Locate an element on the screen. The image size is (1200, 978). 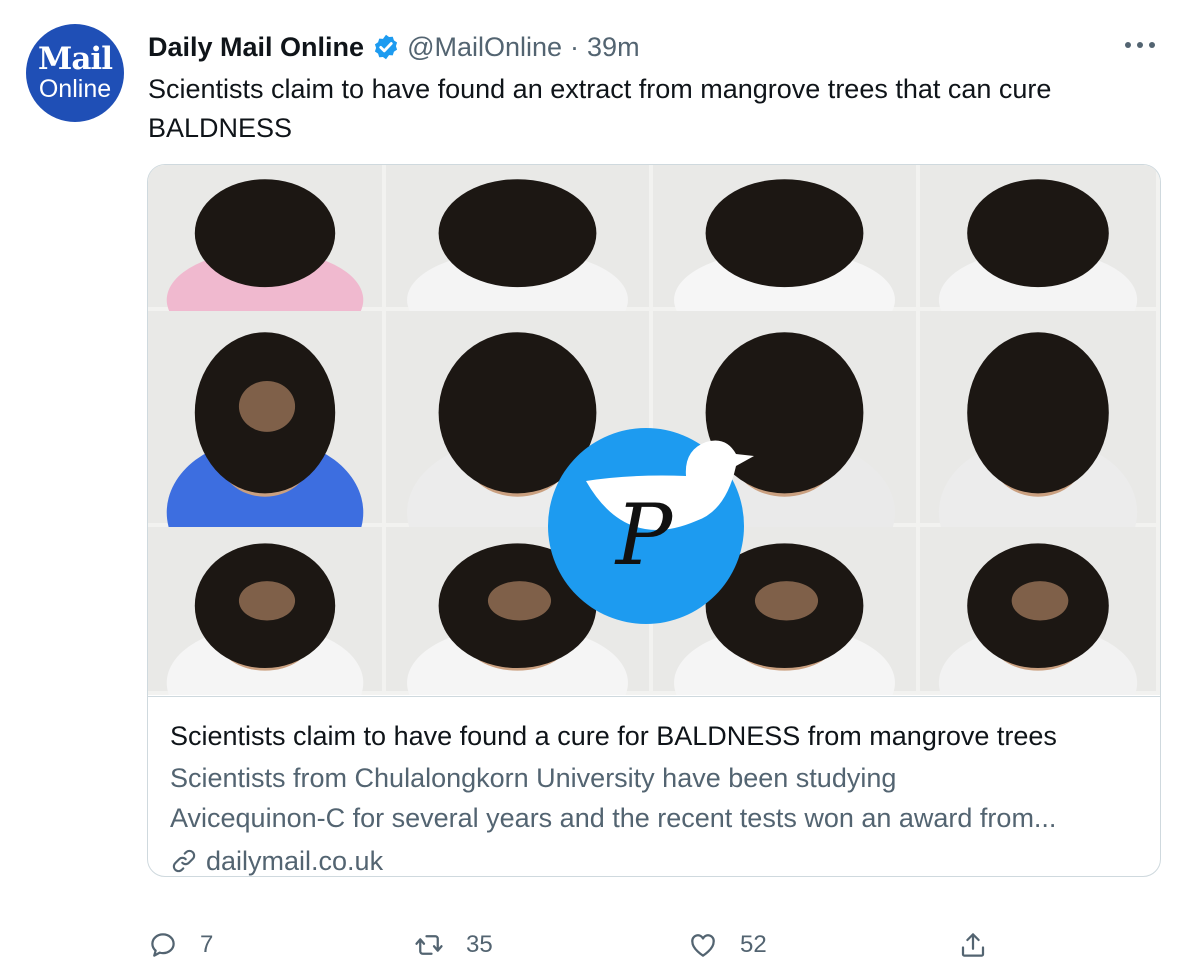
reply-button: 7 is located at coordinates (180, 945).